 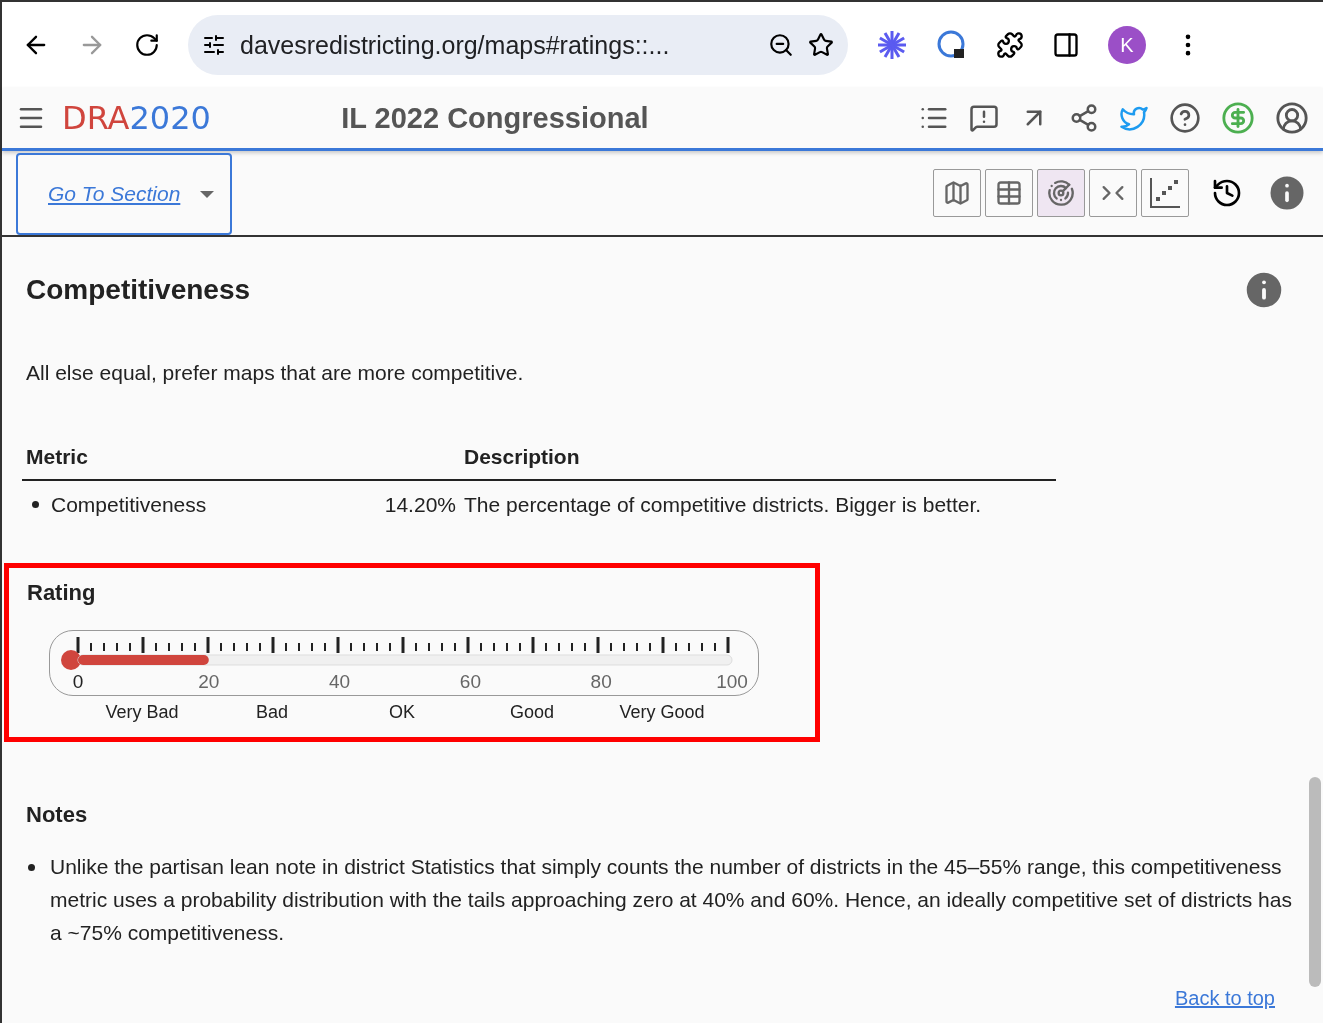 What do you see at coordinates (124, 194) in the screenshot?
I see `go-to-section-dropdown: Go To Section` at bounding box center [124, 194].